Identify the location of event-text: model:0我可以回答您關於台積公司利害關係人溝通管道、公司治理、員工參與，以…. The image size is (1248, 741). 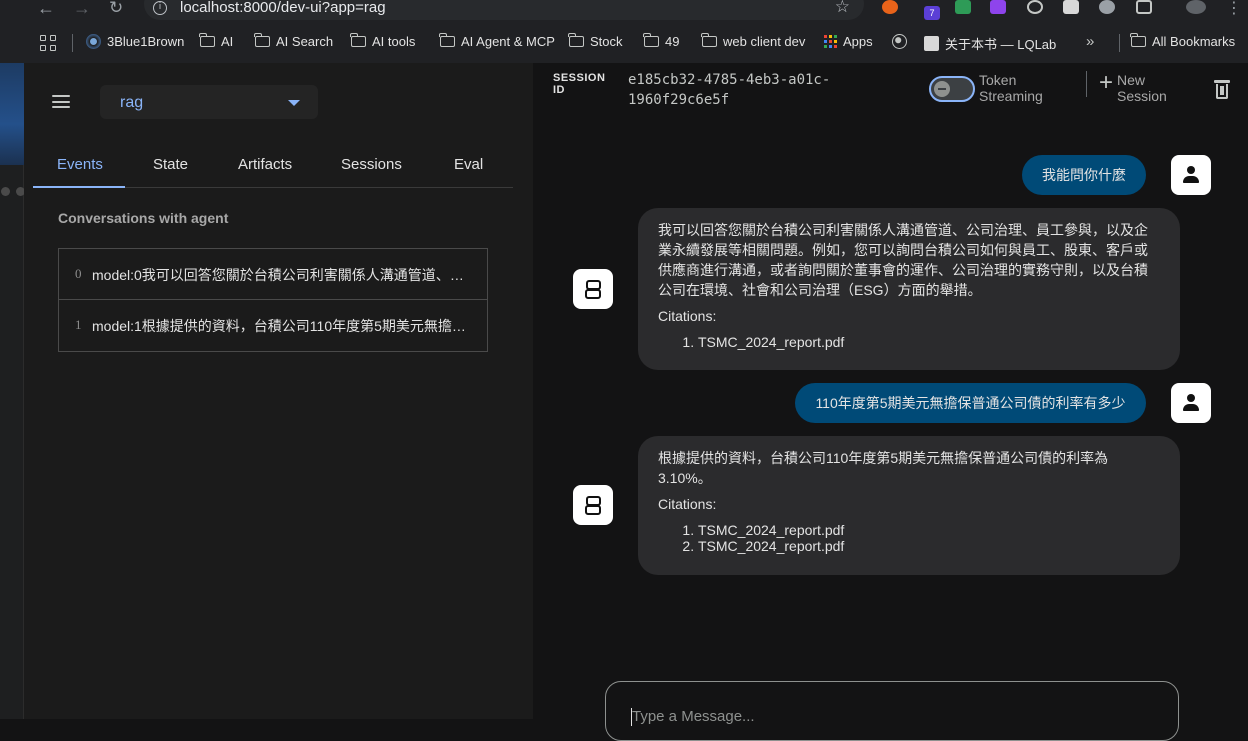
(284, 275).